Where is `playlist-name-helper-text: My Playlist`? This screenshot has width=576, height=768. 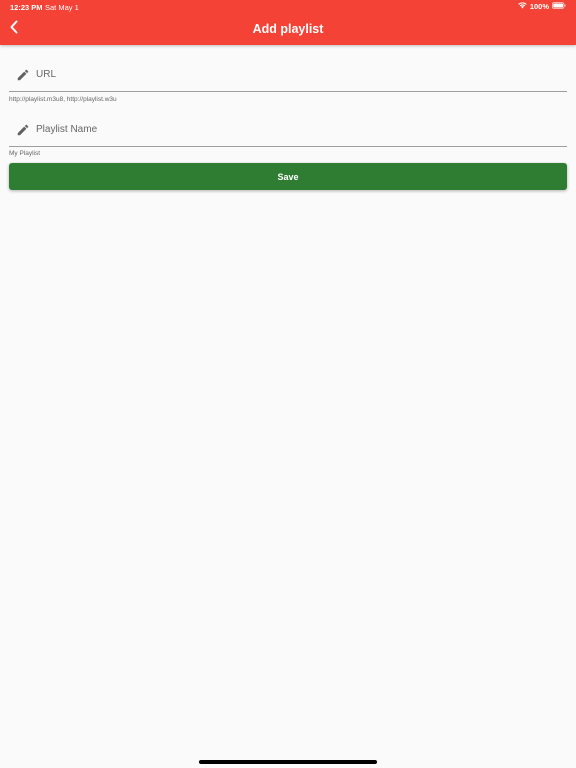 playlist-name-helper-text: My Playlist is located at coordinates (25, 153).